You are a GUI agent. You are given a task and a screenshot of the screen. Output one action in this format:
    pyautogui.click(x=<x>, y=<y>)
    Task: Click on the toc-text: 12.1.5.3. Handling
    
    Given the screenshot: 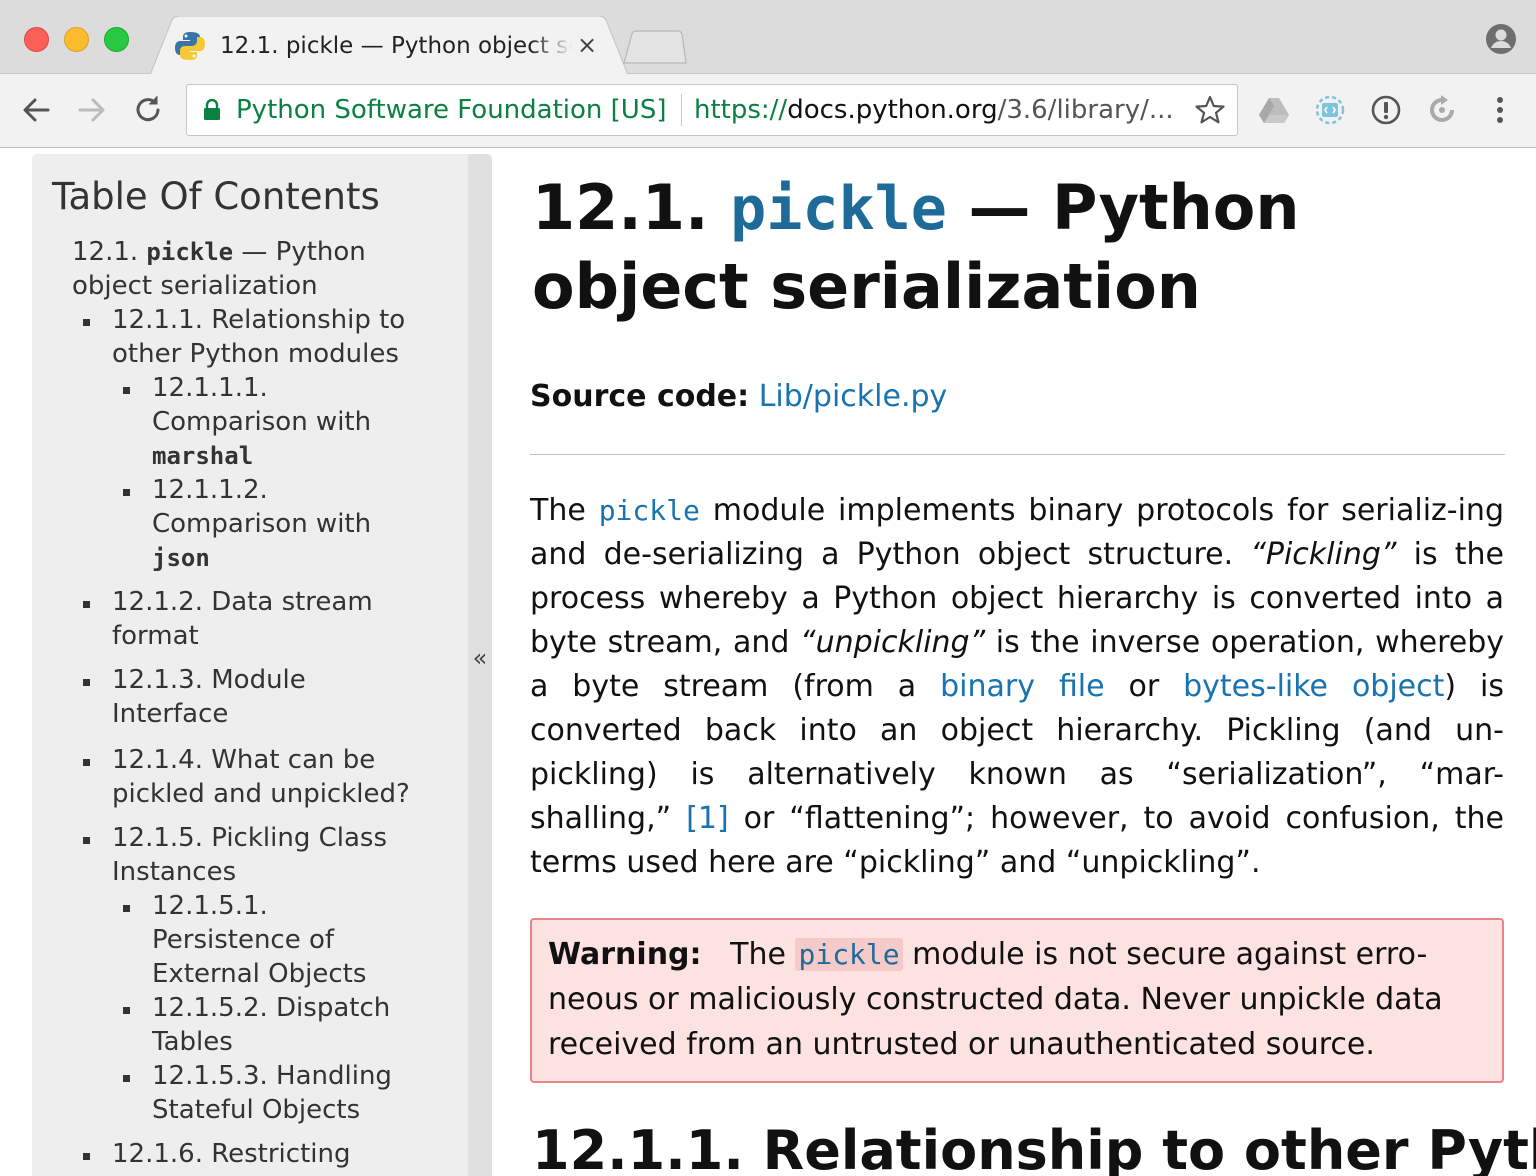 What is the action you would take?
    pyautogui.click(x=272, y=1076)
    